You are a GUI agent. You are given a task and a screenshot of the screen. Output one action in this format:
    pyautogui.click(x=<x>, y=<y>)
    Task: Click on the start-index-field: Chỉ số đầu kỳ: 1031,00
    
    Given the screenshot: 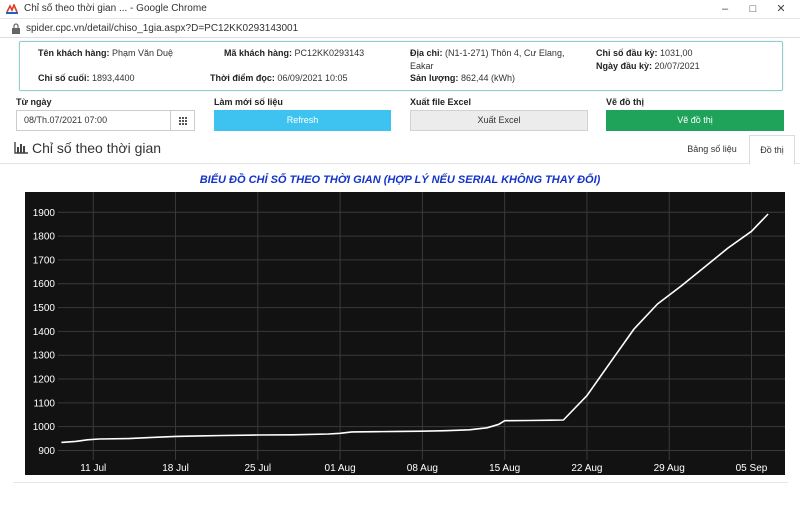 What is the action you would take?
    pyautogui.click(x=644, y=53)
    